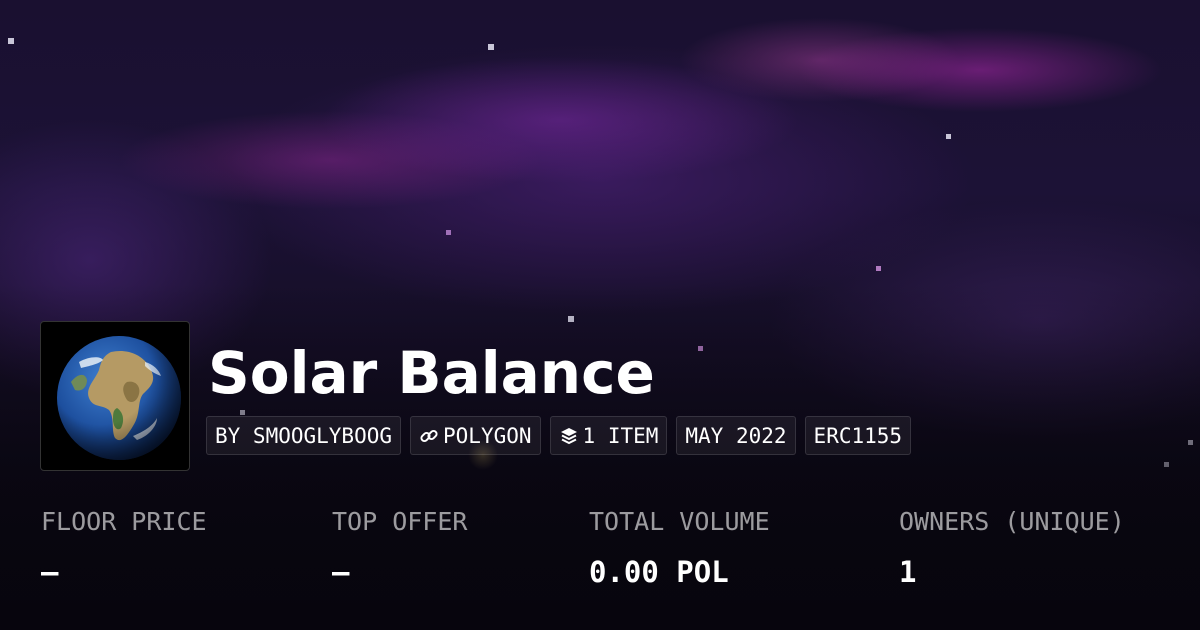 The width and height of the screenshot is (1200, 630). Describe the element at coordinates (908, 572) in the screenshot. I see `owners-value: 1` at that location.